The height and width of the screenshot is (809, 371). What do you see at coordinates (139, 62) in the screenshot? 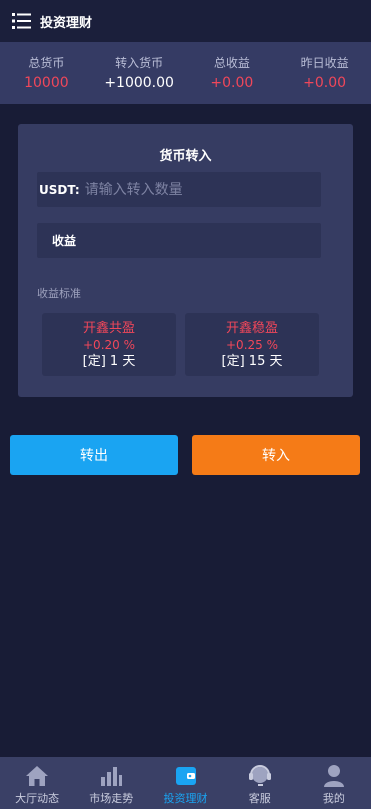
I see `stat-label: 转入货币` at bounding box center [139, 62].